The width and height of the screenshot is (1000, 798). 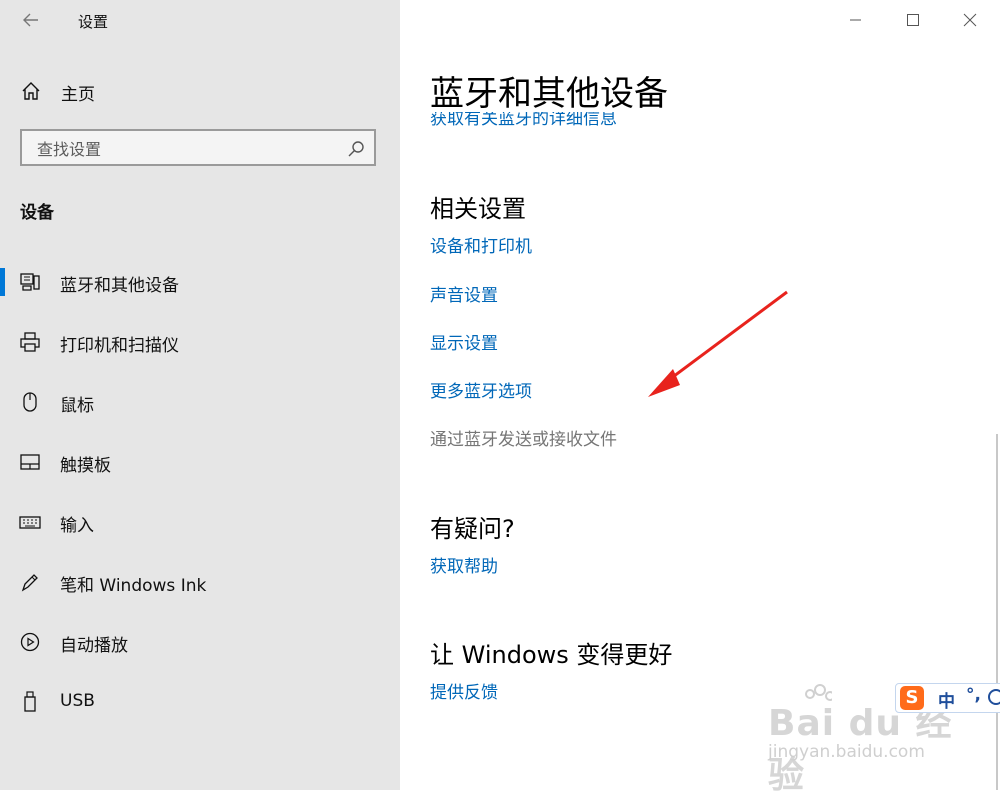 I want to click on send-receive-files-link: 通过蓝牙发送或接收文件, so click(x=523, y=440).